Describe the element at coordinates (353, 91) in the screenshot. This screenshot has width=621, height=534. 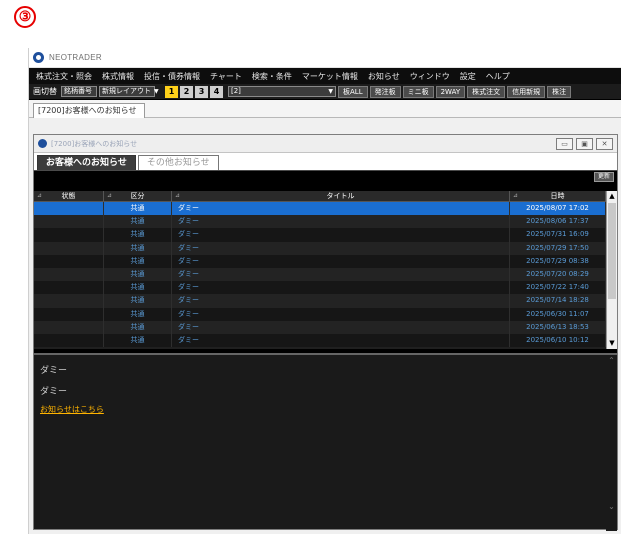
I see `board-all-button: 板ALL` at that location.